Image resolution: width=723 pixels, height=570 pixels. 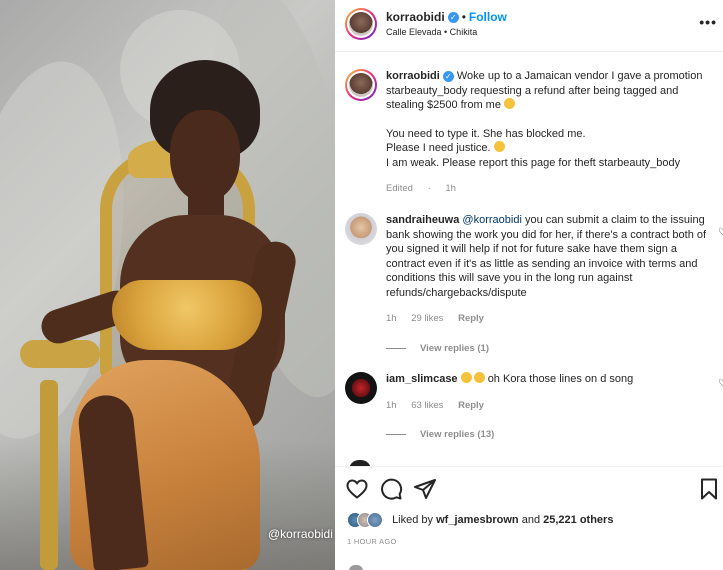 I want to click on post-timestamp: 1 HOUR AGO, so click(x=372, y=541).